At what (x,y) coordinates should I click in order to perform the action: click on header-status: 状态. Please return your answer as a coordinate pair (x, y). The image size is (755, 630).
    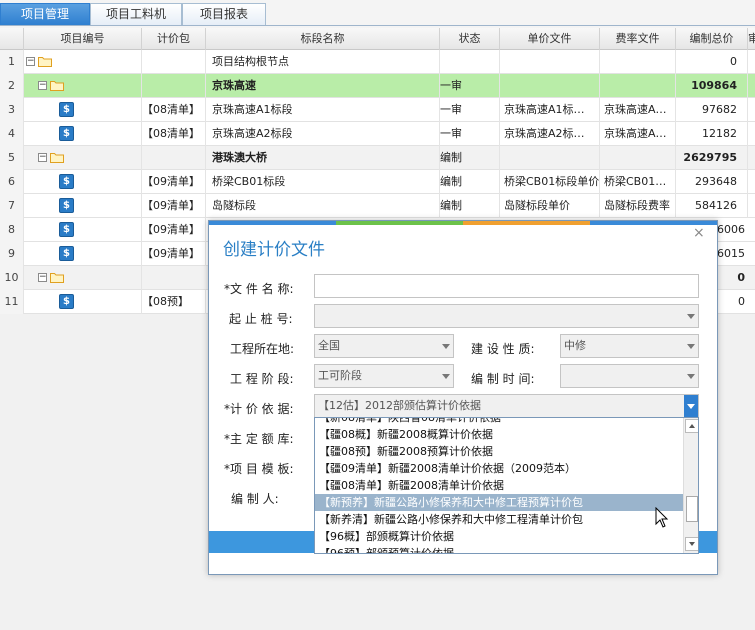
    Looking at the image, I should click on (470, 39).